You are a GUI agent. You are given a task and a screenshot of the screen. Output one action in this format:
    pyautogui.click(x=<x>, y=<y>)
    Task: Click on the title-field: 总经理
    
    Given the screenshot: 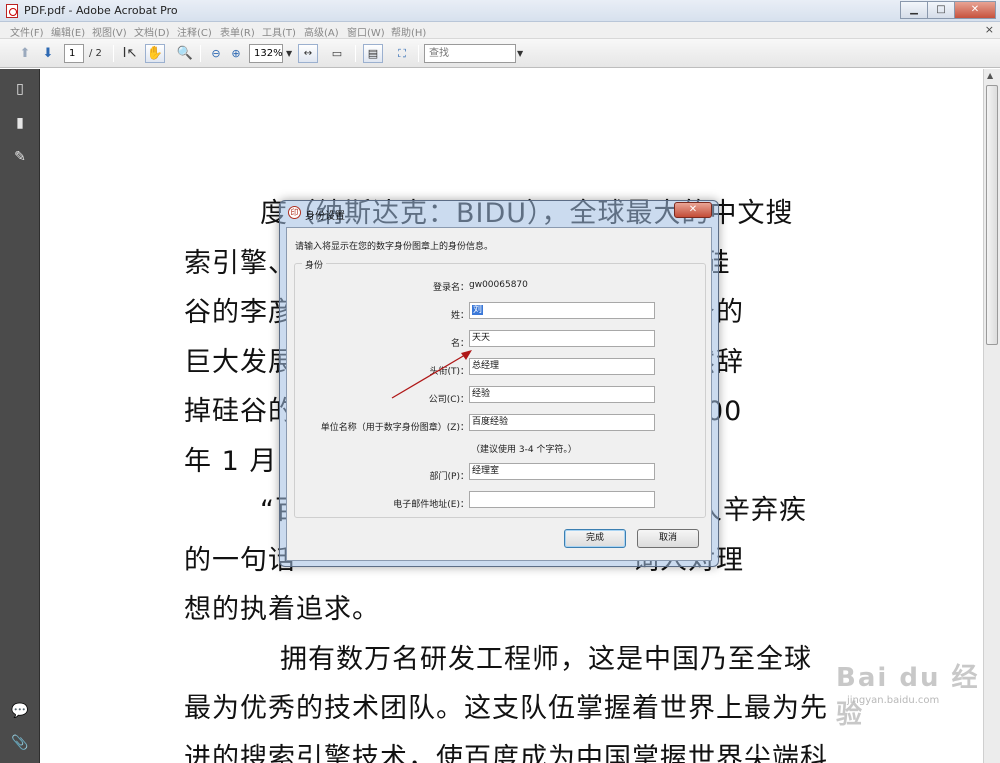 What is the action you would take?
    pyautogui.click(x=562, y=366)
    